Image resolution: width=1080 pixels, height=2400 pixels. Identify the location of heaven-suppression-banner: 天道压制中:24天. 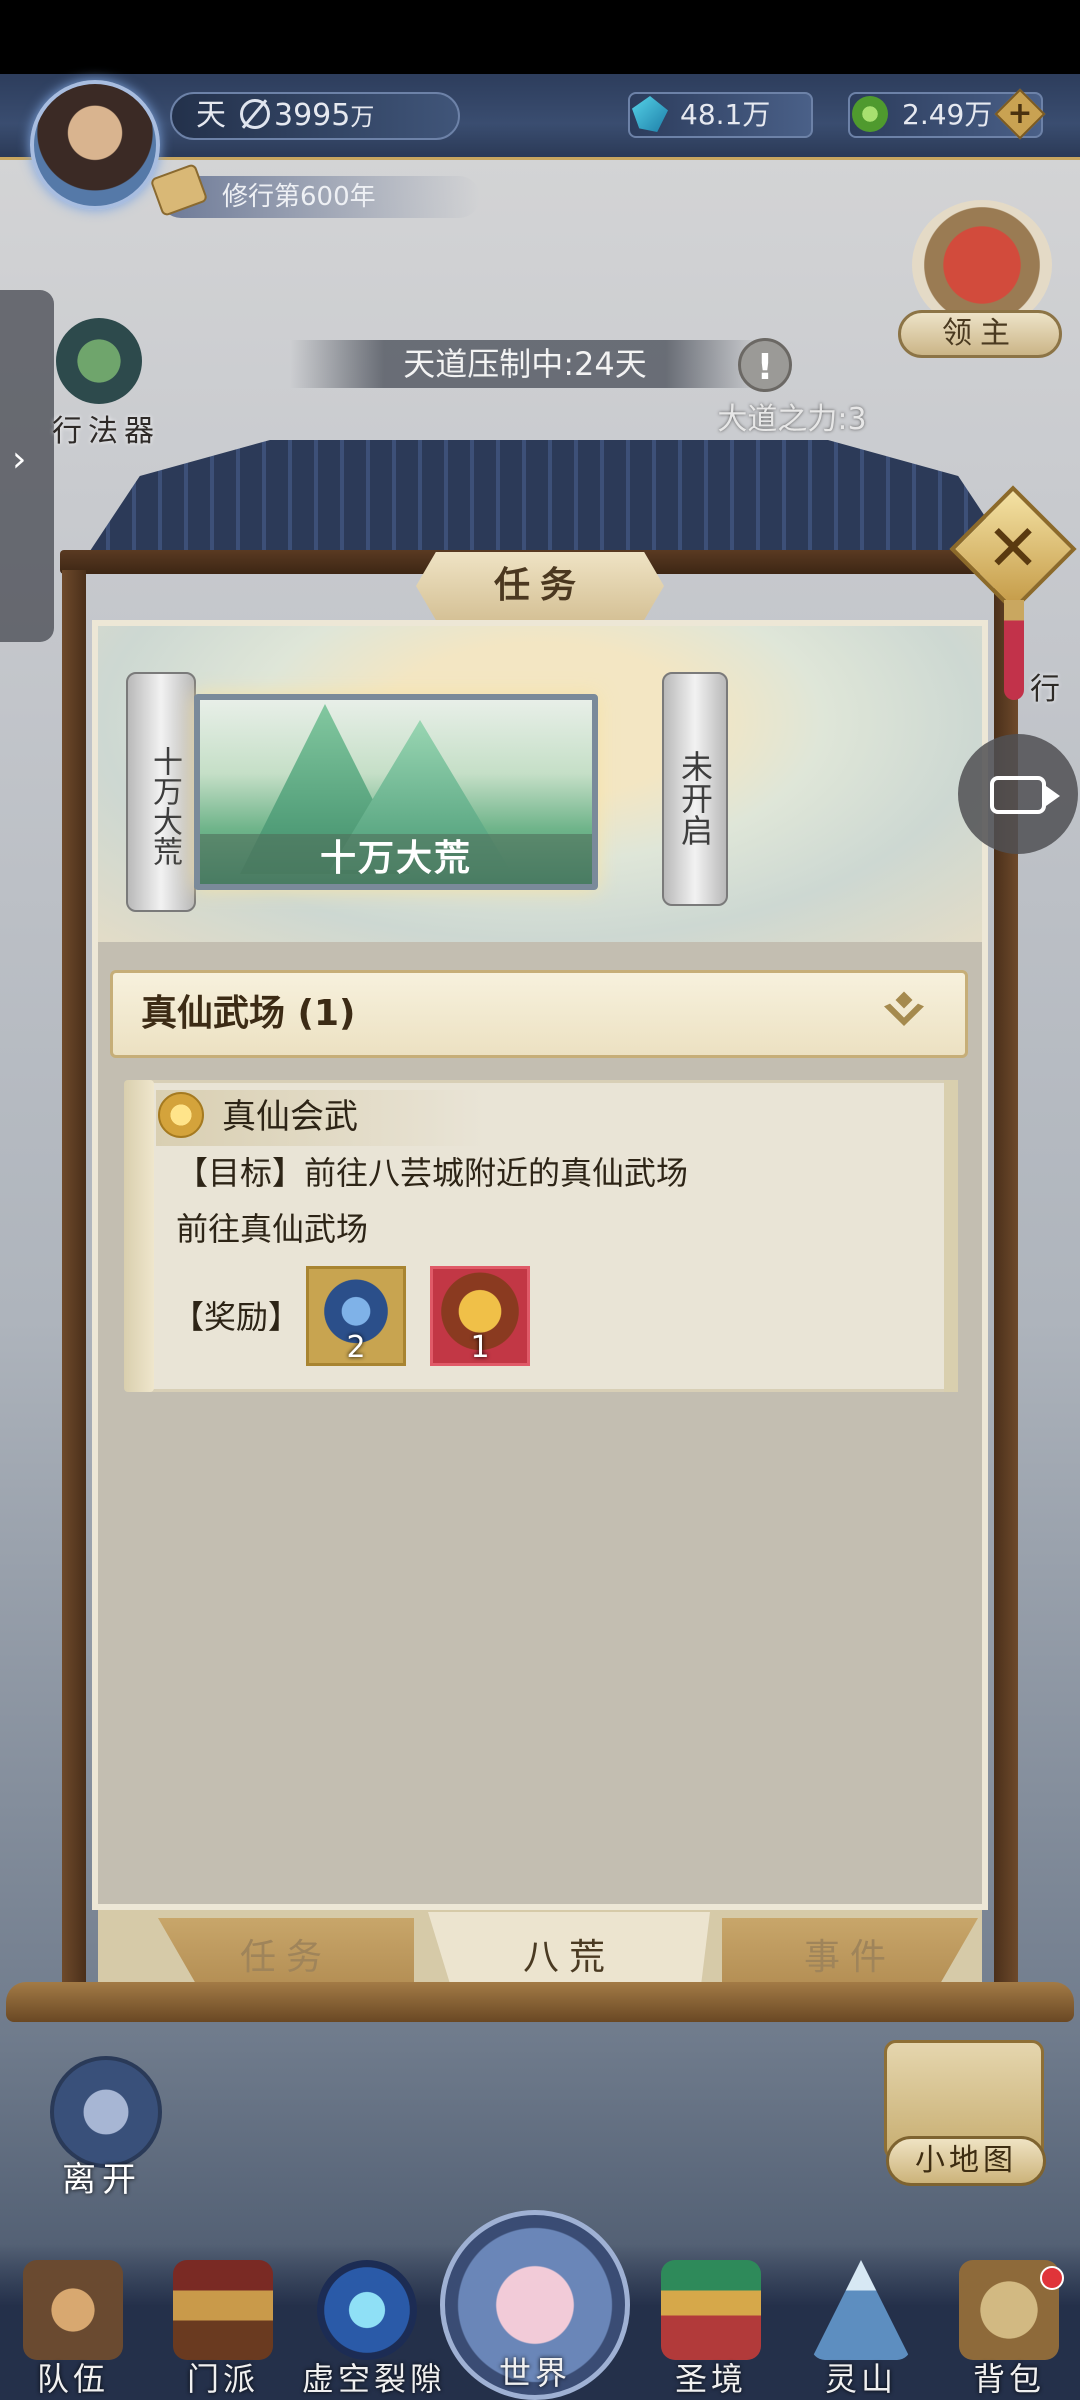
(525, 364).